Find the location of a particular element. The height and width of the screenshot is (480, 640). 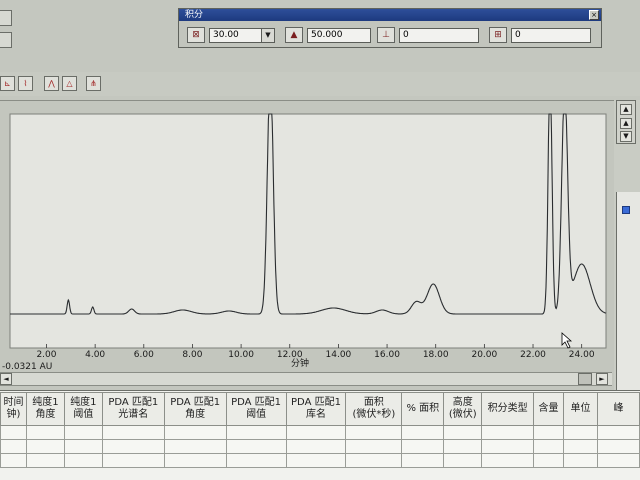

column-header: 时间 钟) is located at coordinates (13, 409).